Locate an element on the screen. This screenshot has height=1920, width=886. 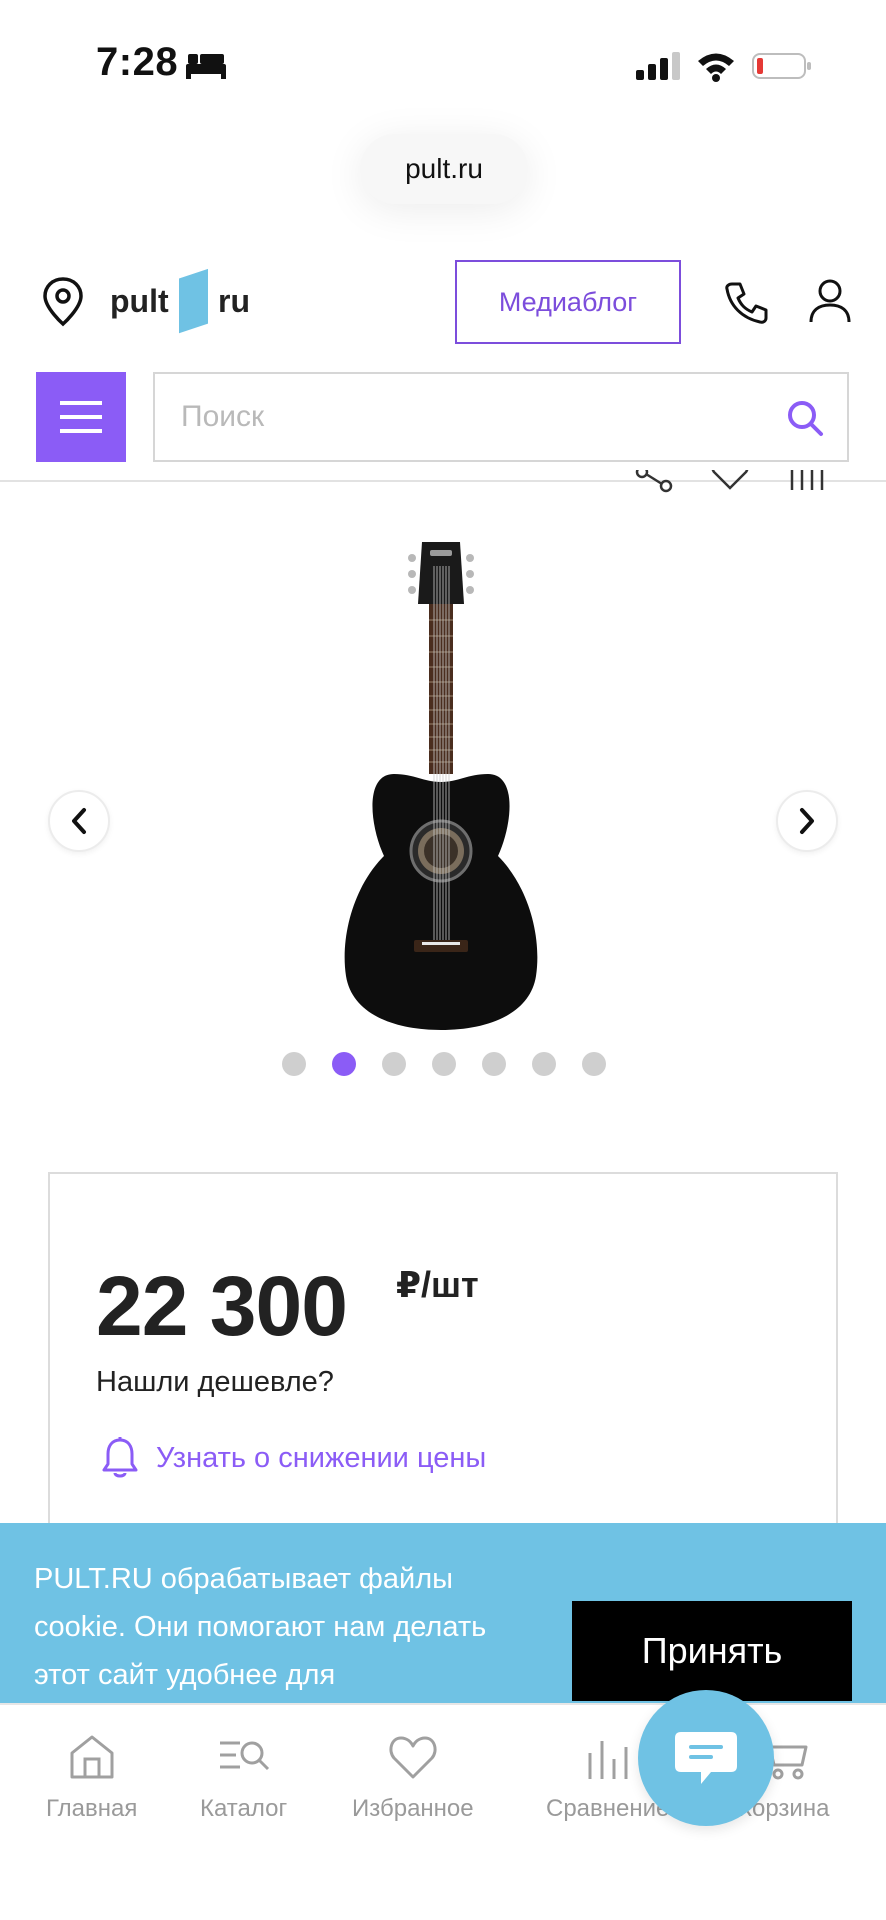
compare-icon is located at coordinates (806, 481).